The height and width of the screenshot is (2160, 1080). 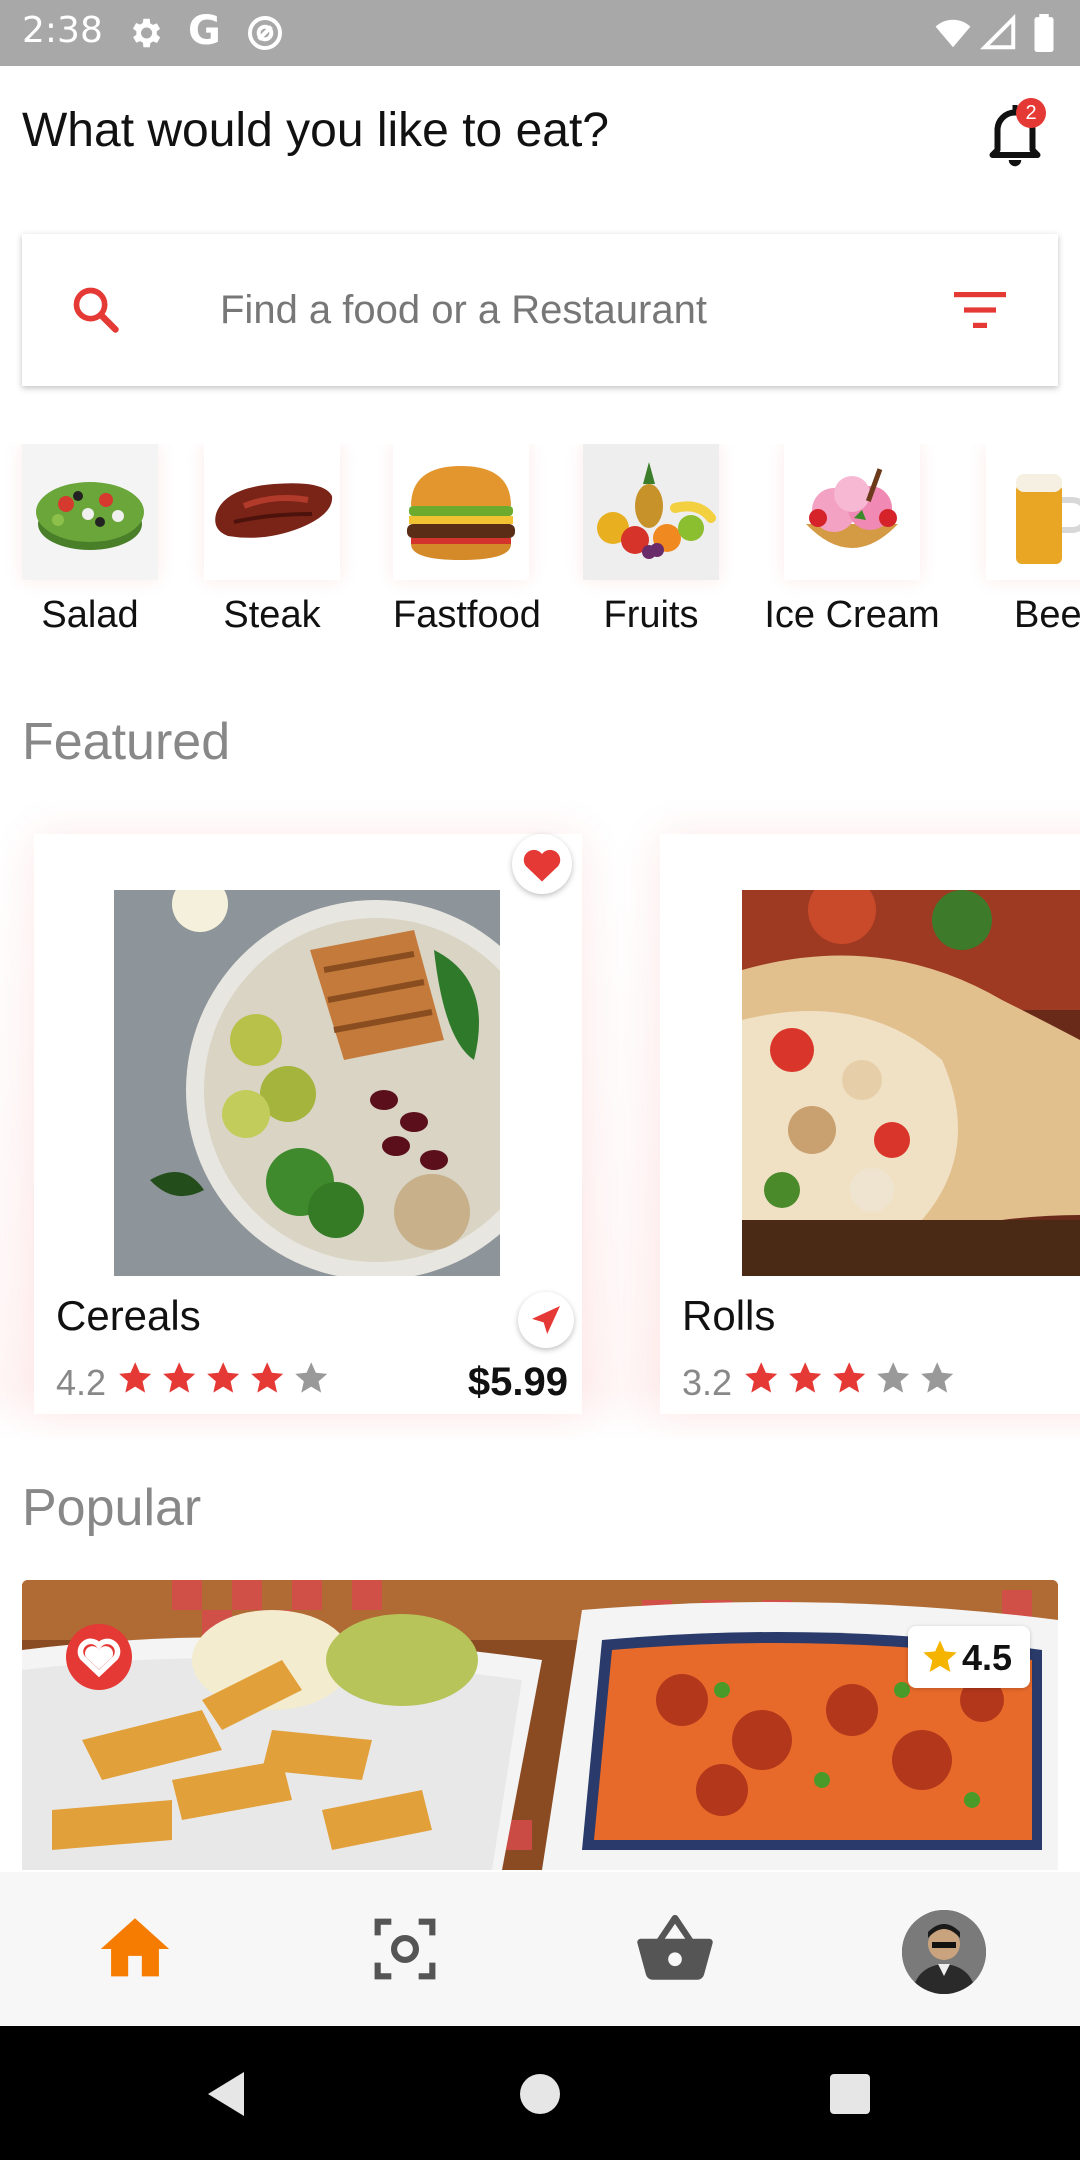 What do you see at coordinates (1047, 615) in the screenshot?
I see `category-label: Bee` at bounding box center [1047, 615].